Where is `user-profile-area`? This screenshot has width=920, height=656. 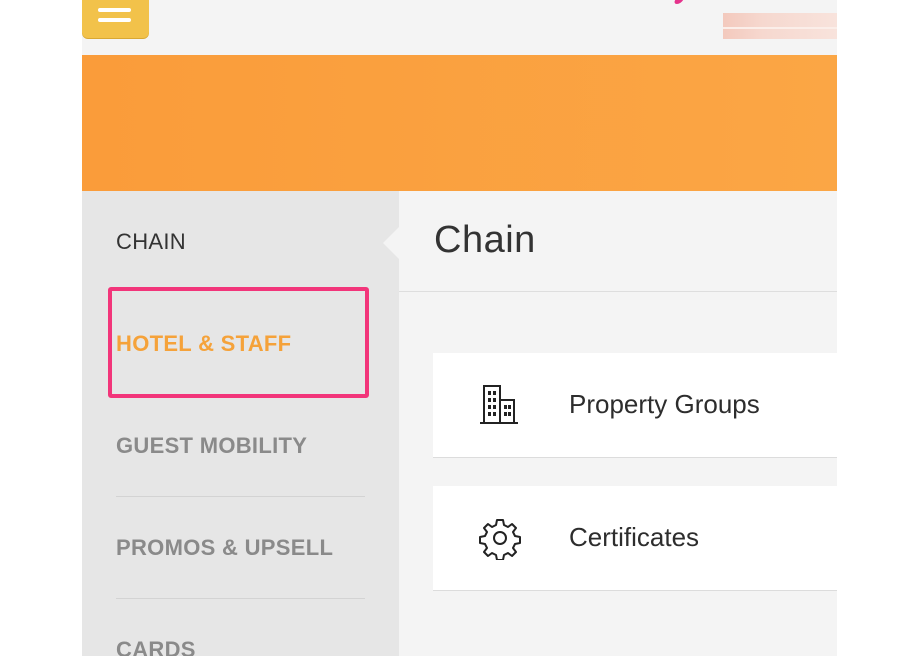
user-profile-area is located at coordinates (780, 26).